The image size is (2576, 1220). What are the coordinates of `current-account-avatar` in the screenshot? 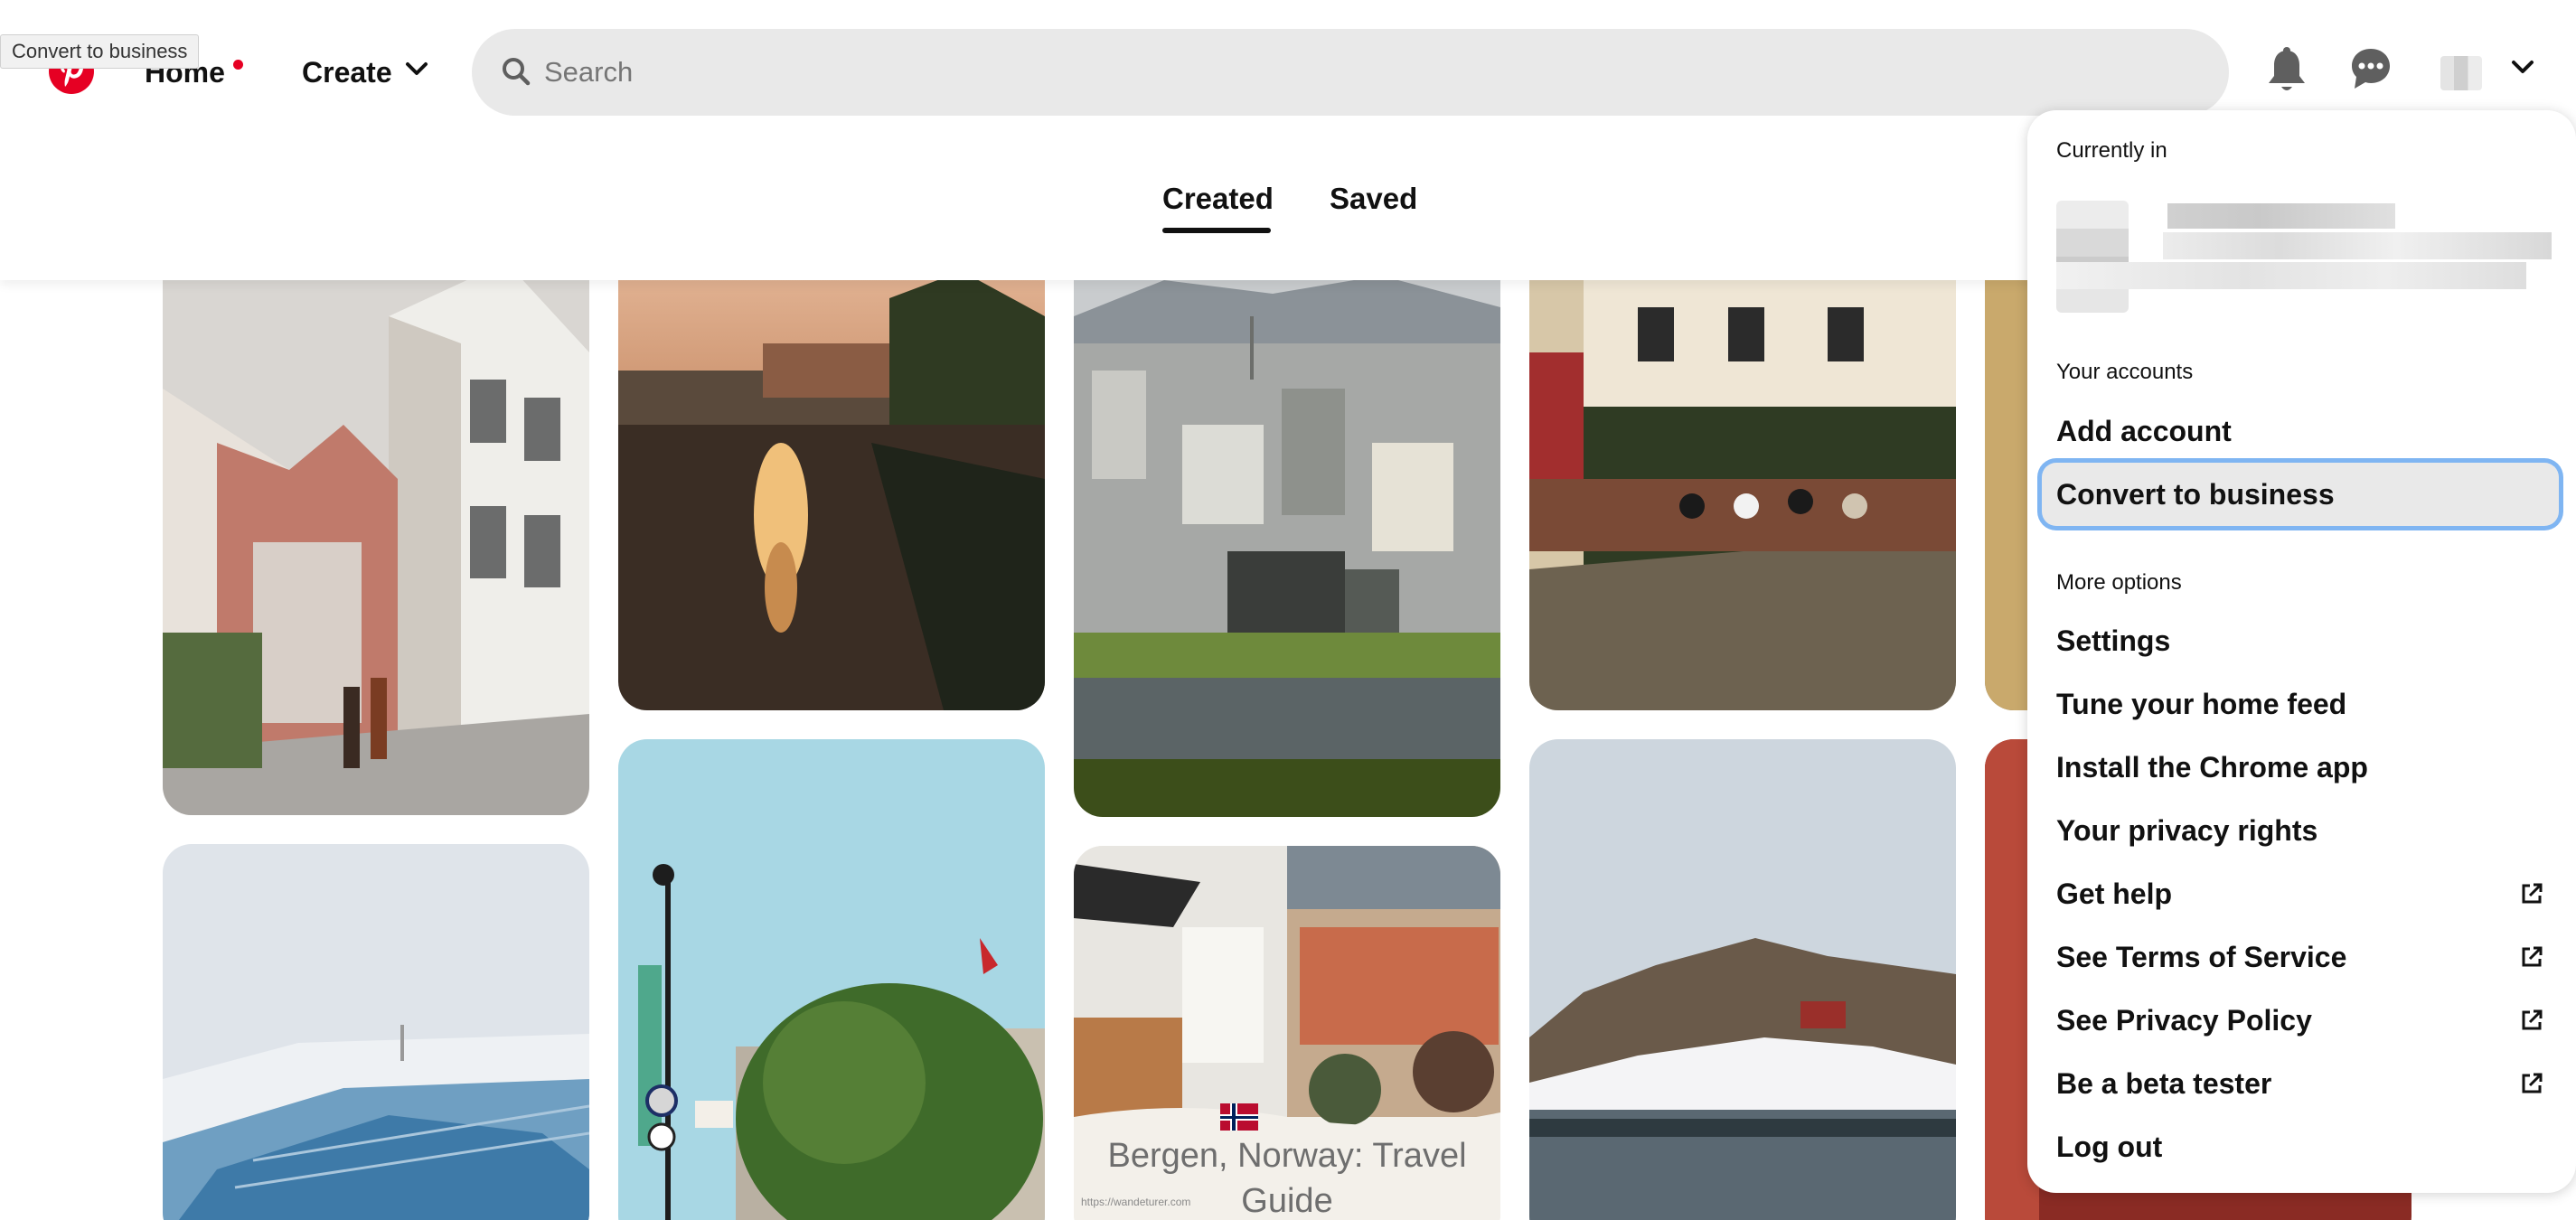 It's located at (2093, 257).